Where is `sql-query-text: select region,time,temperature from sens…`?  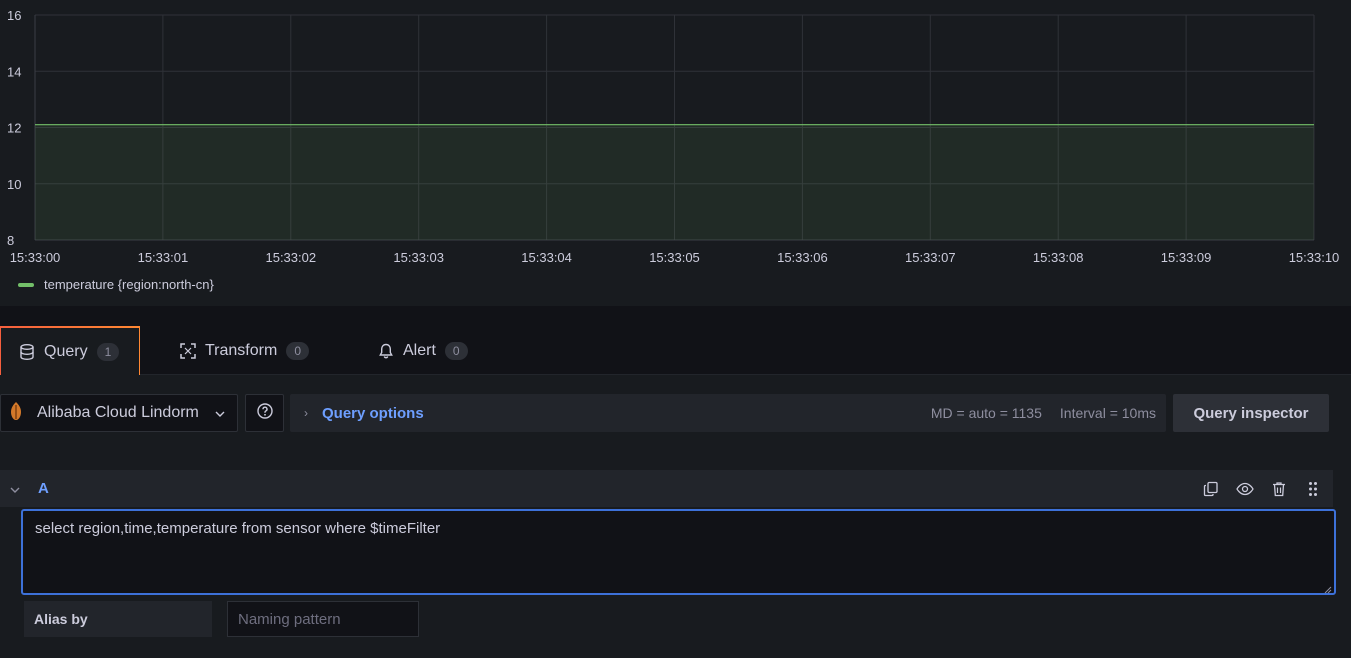 sql-query-text: select region,time,temperature from sens… is located at coordinates (238, 528).